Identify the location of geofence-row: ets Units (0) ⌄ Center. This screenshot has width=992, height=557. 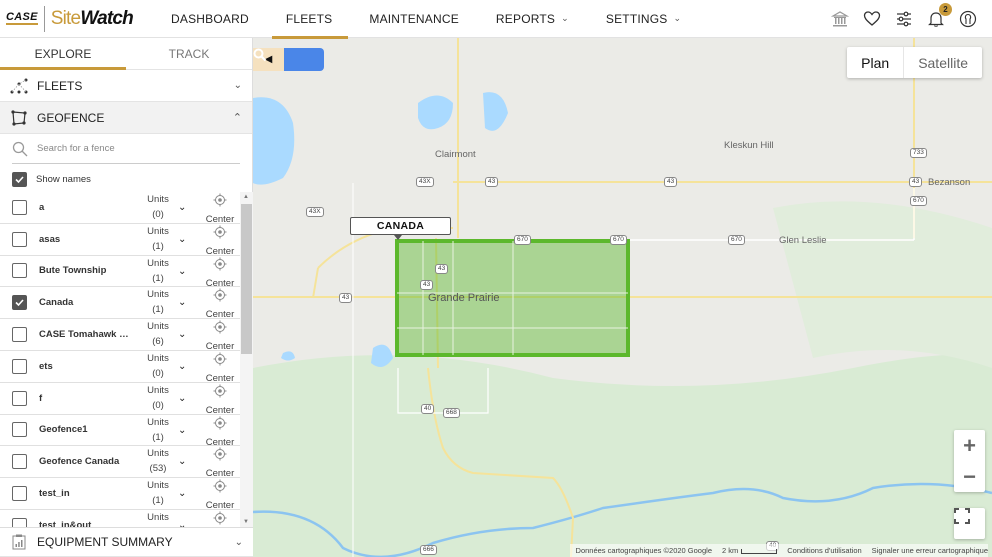
(120, 368).